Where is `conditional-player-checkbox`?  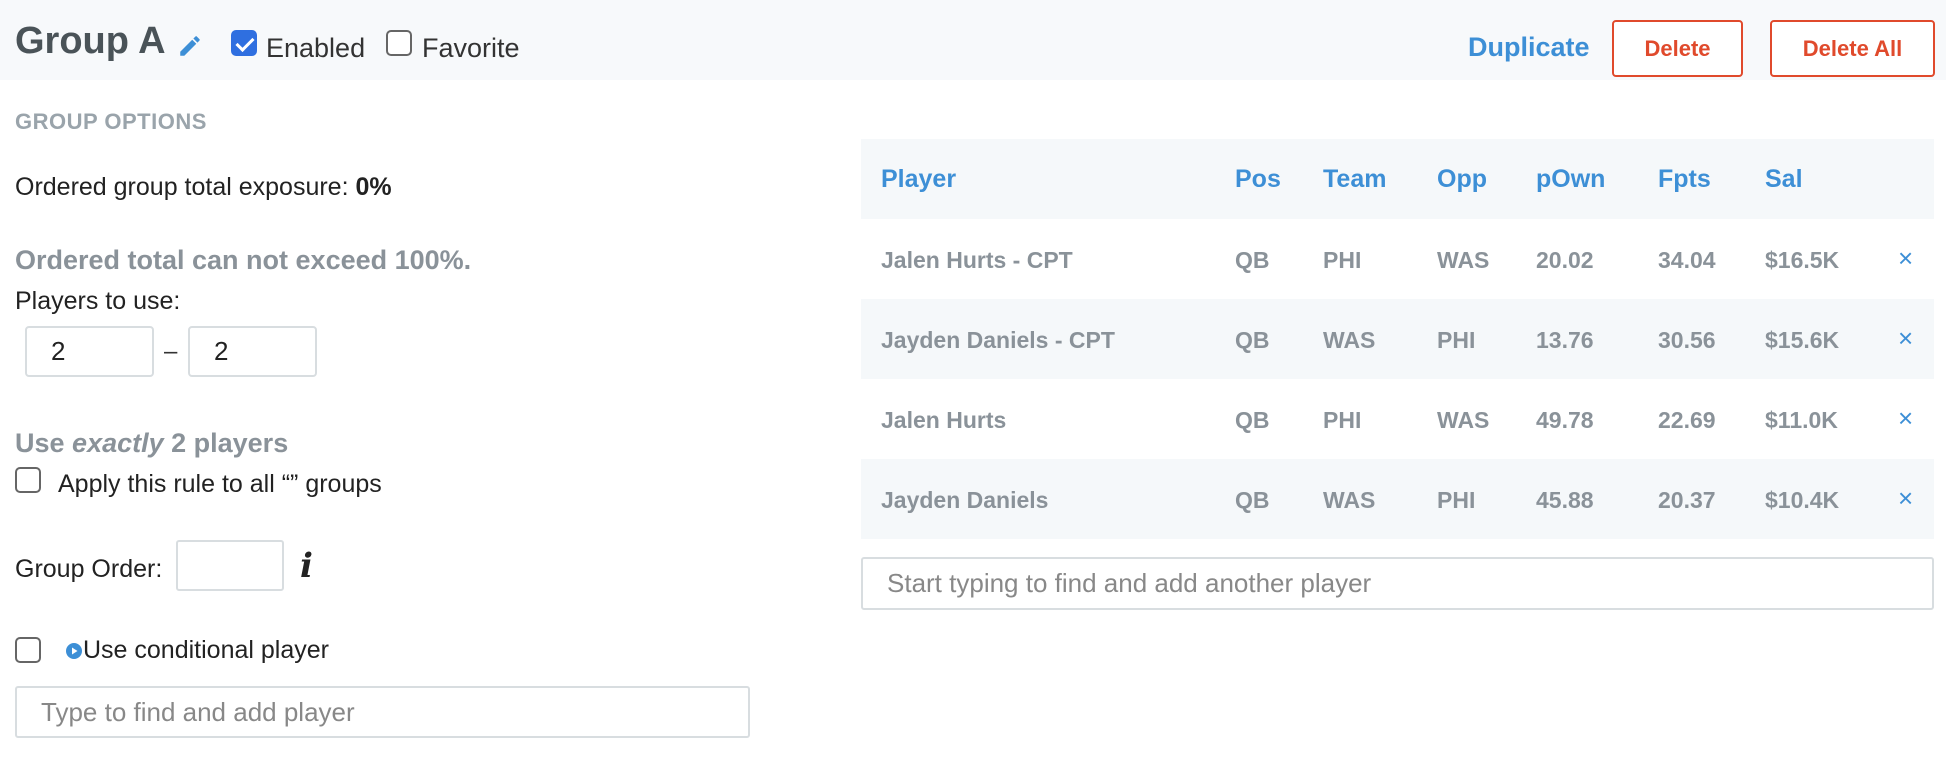
conditional-player-checkbox is located at coordinates (28, 650).